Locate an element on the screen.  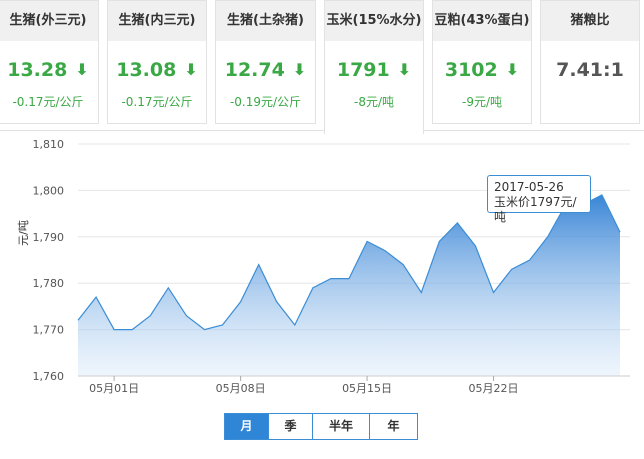
card-corn: 玉米(15%水分) 1791 ⬇ -8元/吨 is located at coordinates (374, 67).